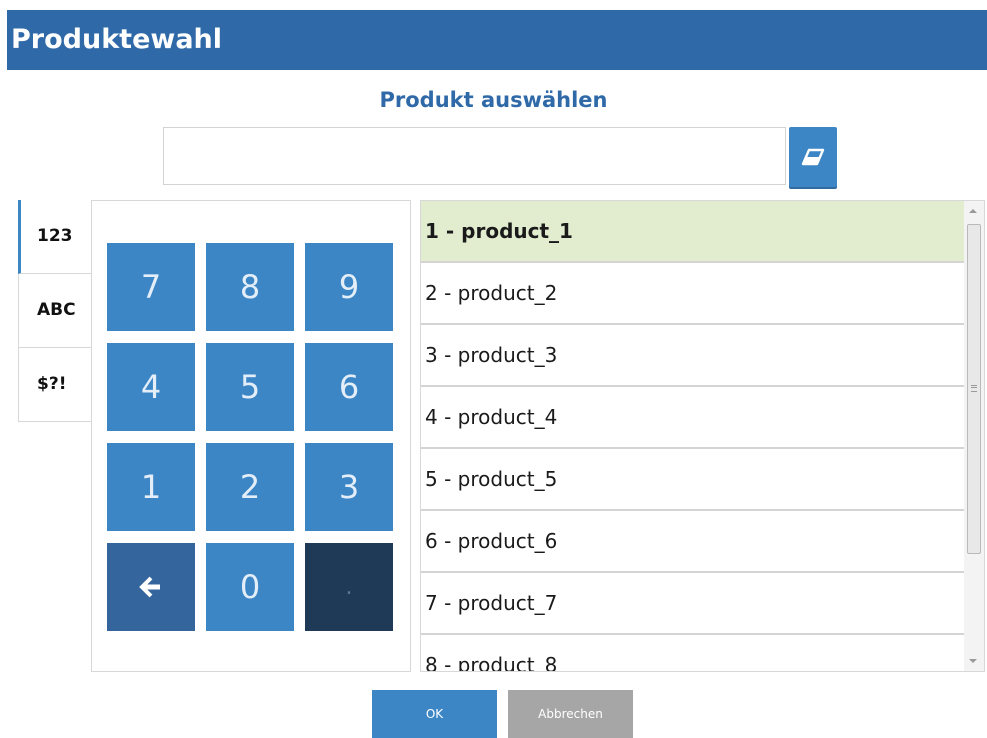 The height and width of the screenshot is (738, 987). I want to click on search-input, so click(474, 156).